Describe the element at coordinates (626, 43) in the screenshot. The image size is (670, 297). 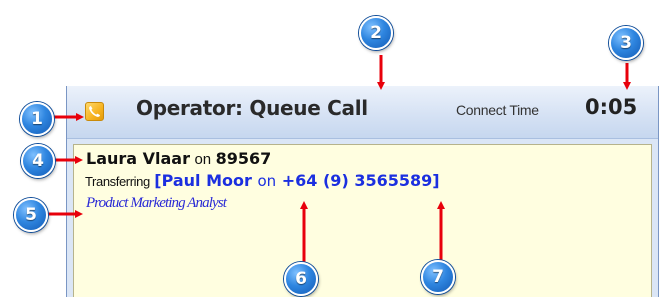
I see `callout-badge-3: 3` at that location.